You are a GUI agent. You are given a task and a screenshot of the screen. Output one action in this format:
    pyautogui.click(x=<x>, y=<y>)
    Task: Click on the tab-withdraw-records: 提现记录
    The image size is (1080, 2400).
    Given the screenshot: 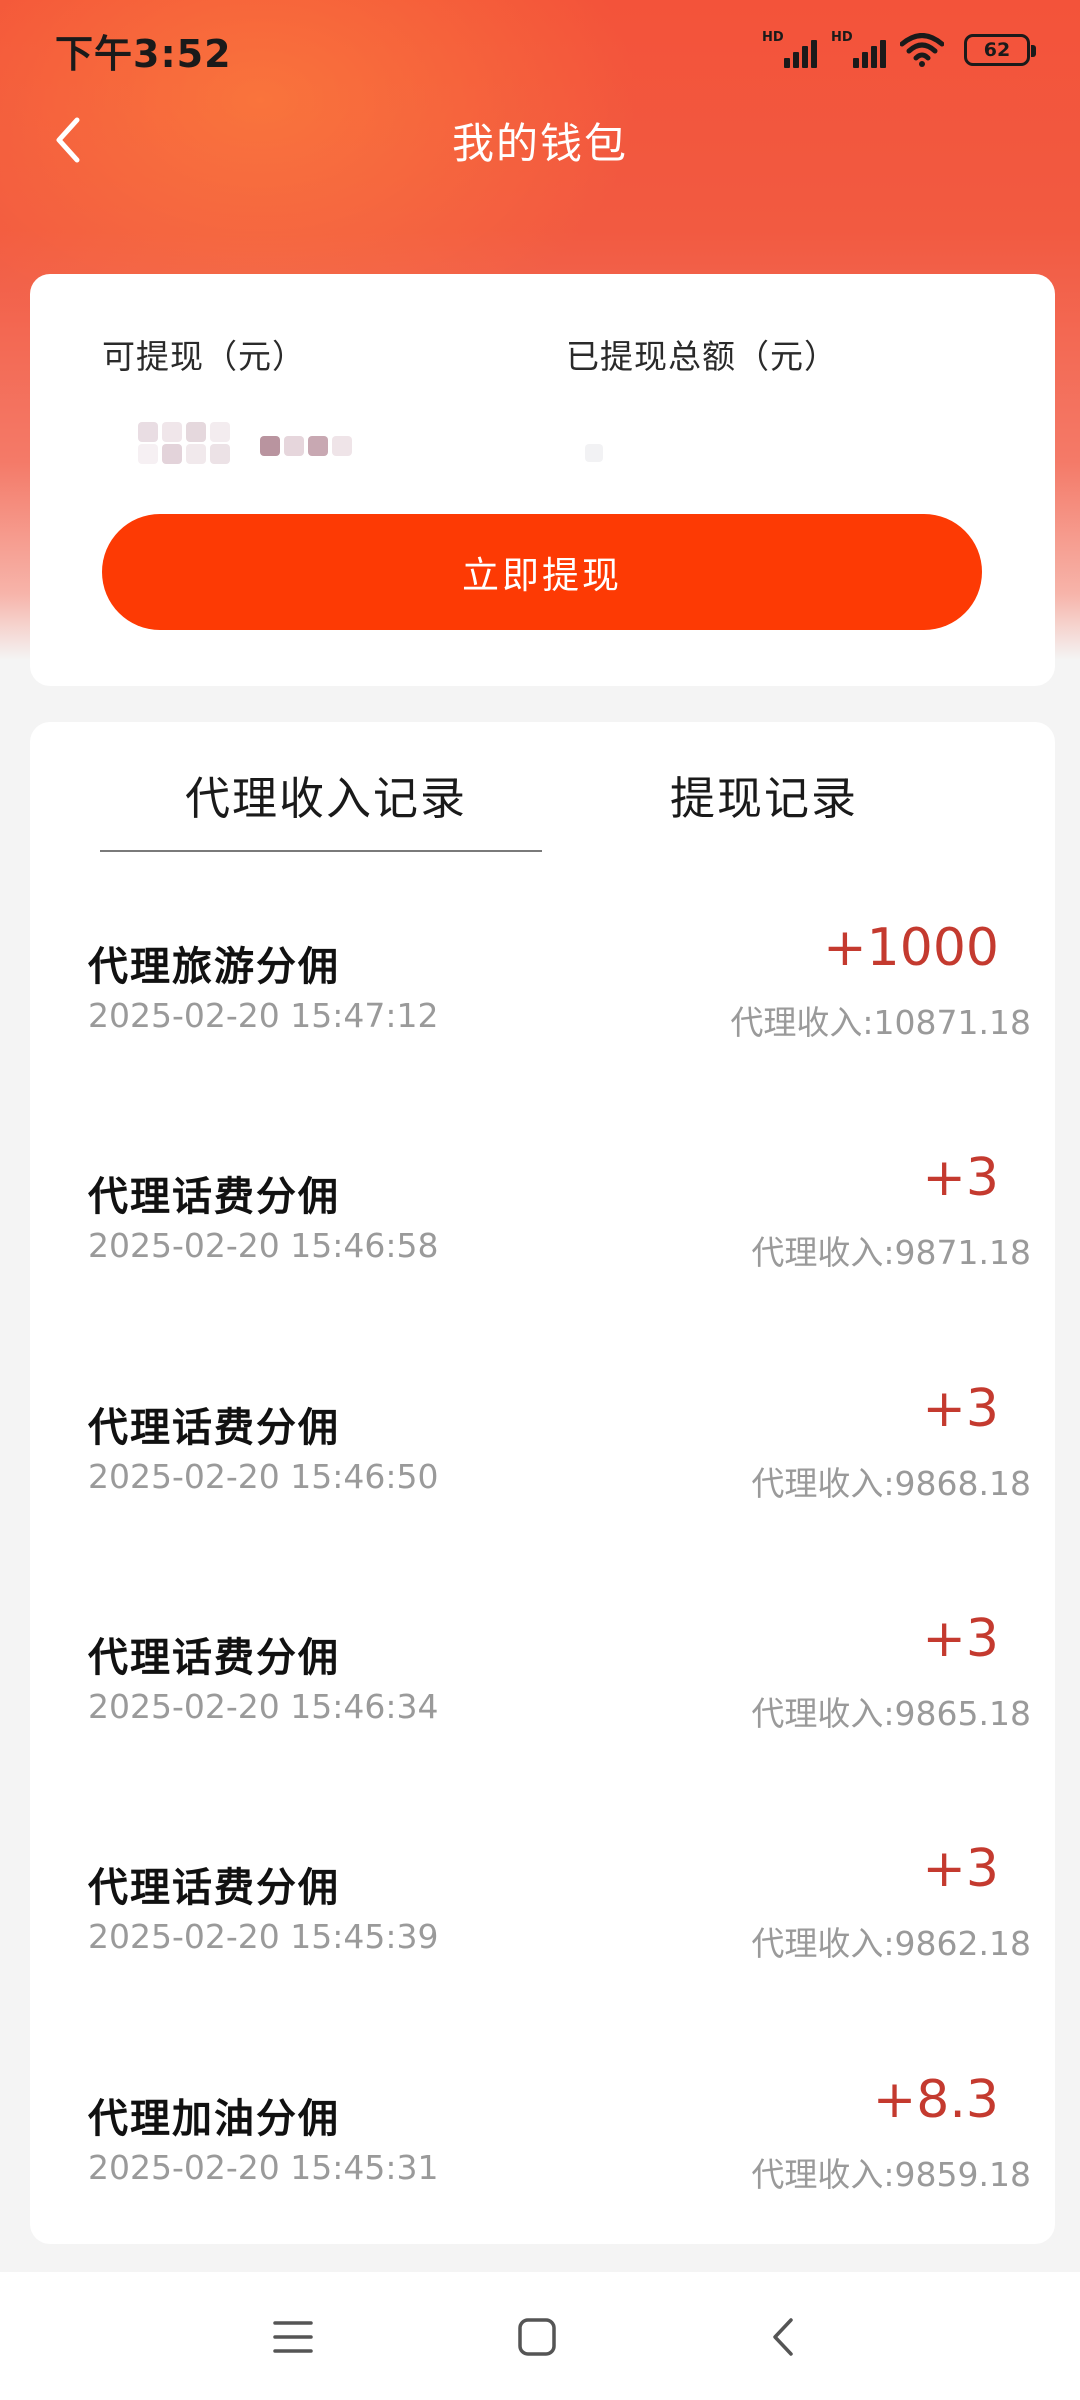 What is the action you would take?
    pyautogui.click(x=764, y=794)
    